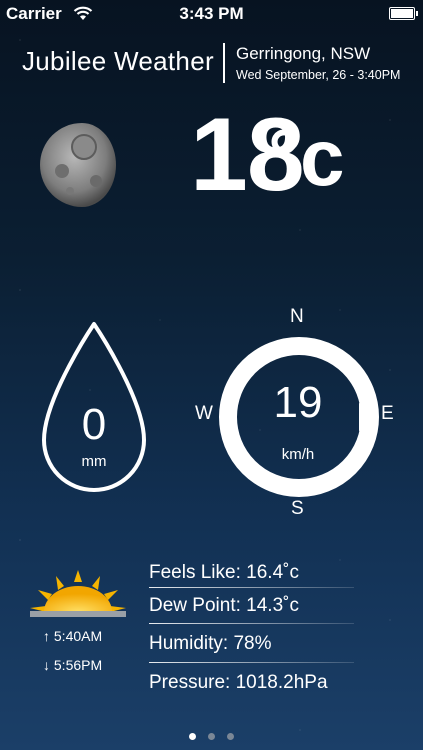  I want to click on wind-unit: km/h, so click(298, 454).